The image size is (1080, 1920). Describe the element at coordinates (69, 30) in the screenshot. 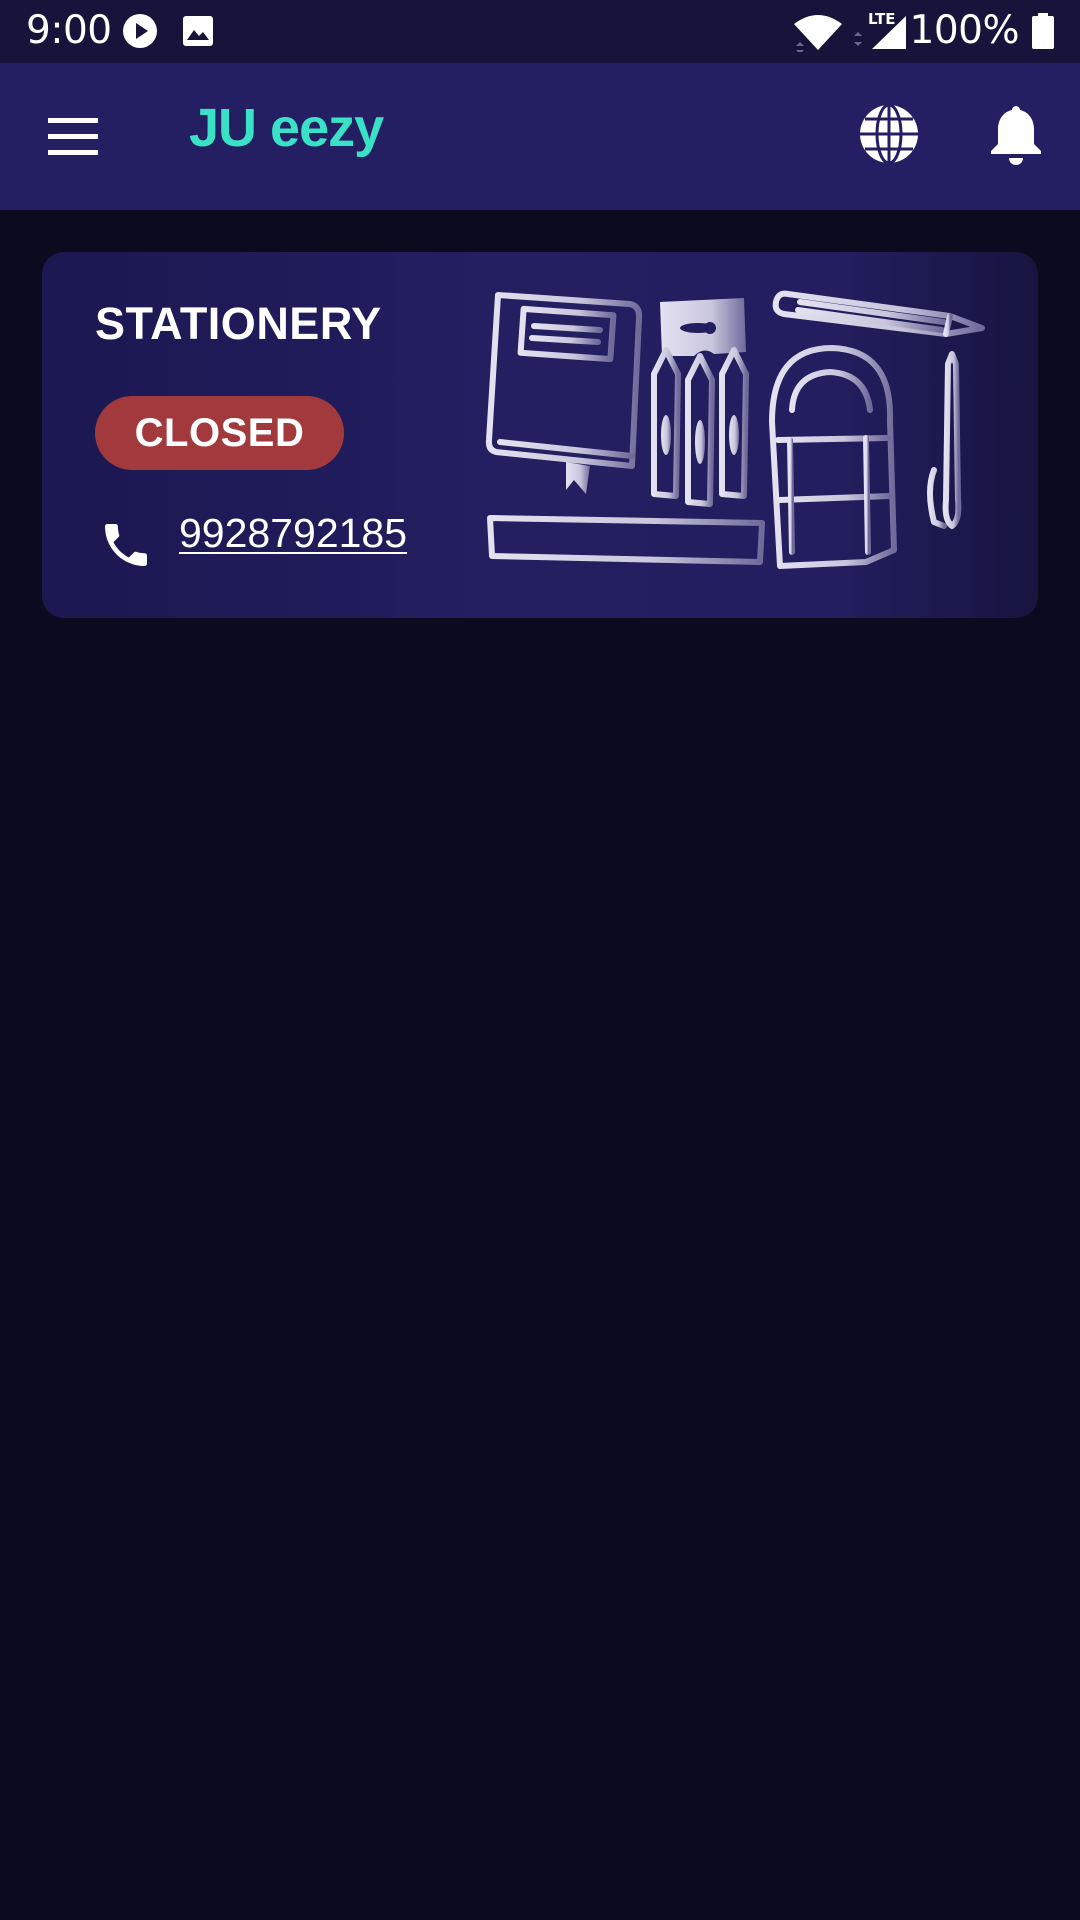

I see `status-time: 9:00` at that location.